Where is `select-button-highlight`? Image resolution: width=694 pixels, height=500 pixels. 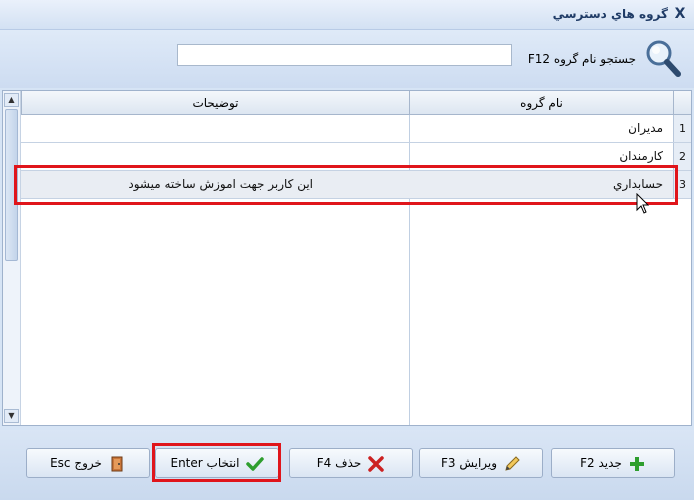 select-button-highlight is located at coordinates (216, 462).